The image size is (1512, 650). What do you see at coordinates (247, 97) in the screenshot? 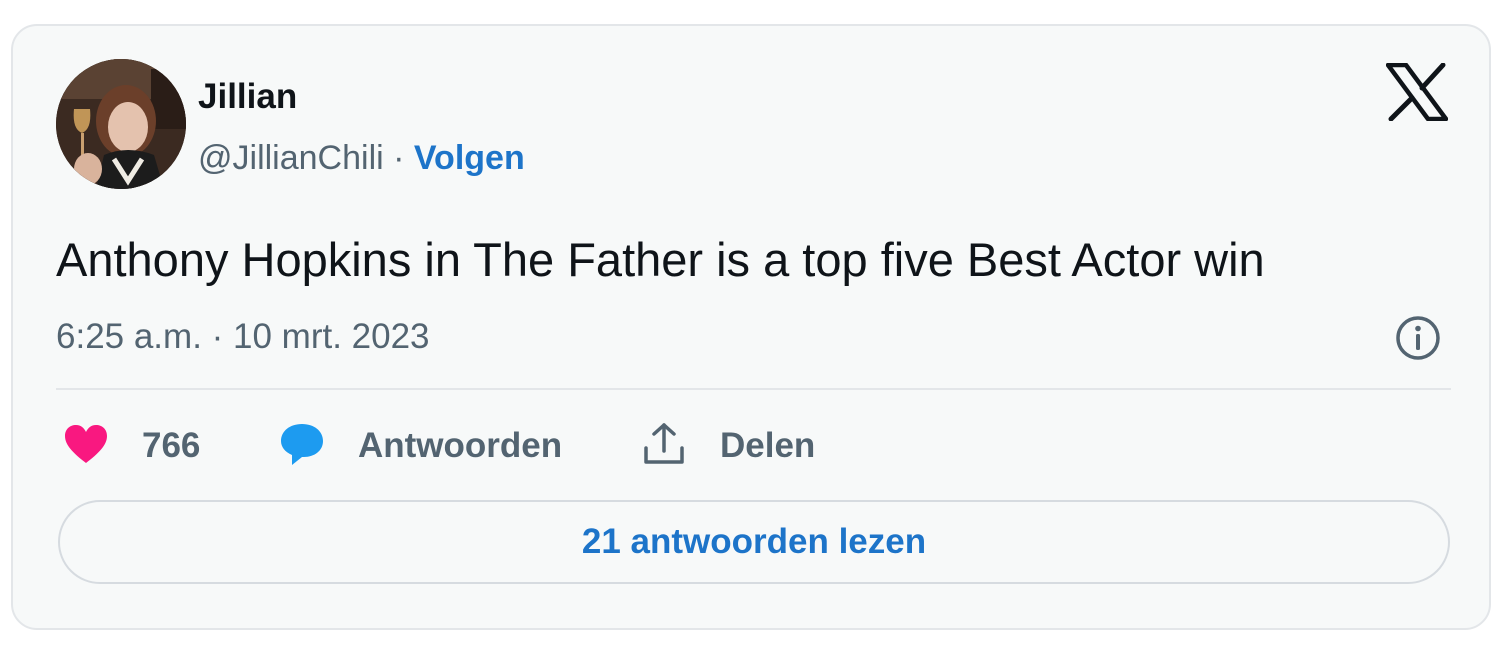
I see `author-display-name: Jillian` at bounding box center [247, 97].